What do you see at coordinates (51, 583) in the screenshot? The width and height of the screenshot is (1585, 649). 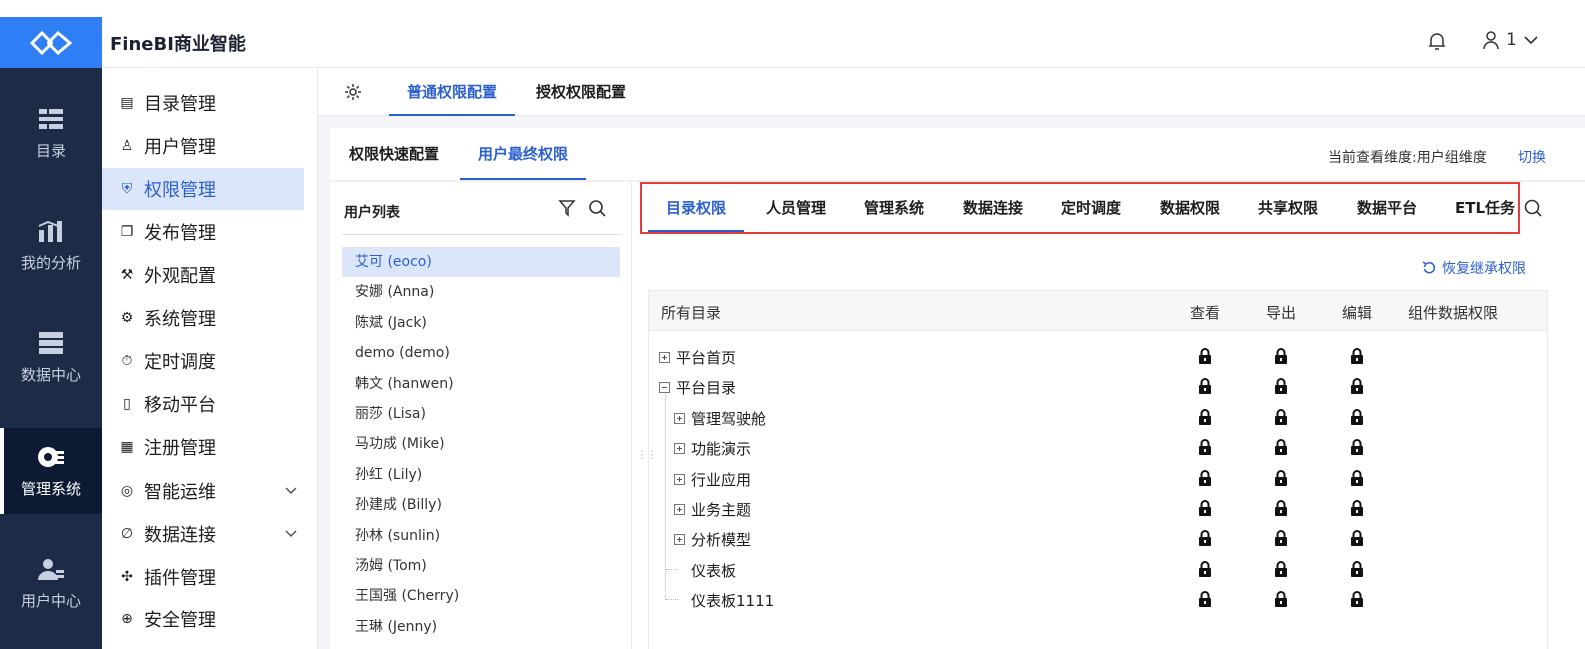 I see `rail-item-user-center: 用户中心` at bounding box center [51, 583].